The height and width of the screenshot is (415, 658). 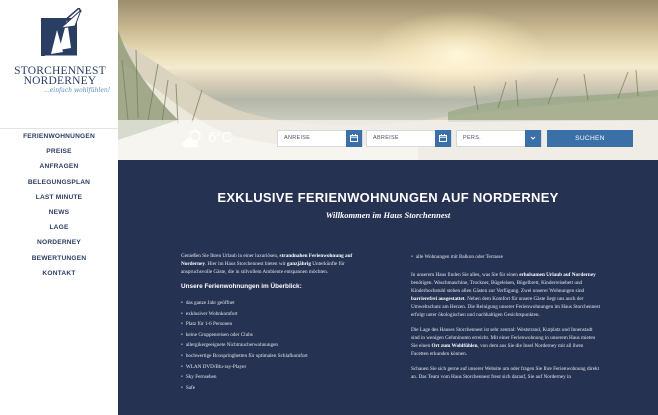 I want to click on intro-text-2: . Hier im Haus Storchennest bieten wir, so click(x=245, y=264).